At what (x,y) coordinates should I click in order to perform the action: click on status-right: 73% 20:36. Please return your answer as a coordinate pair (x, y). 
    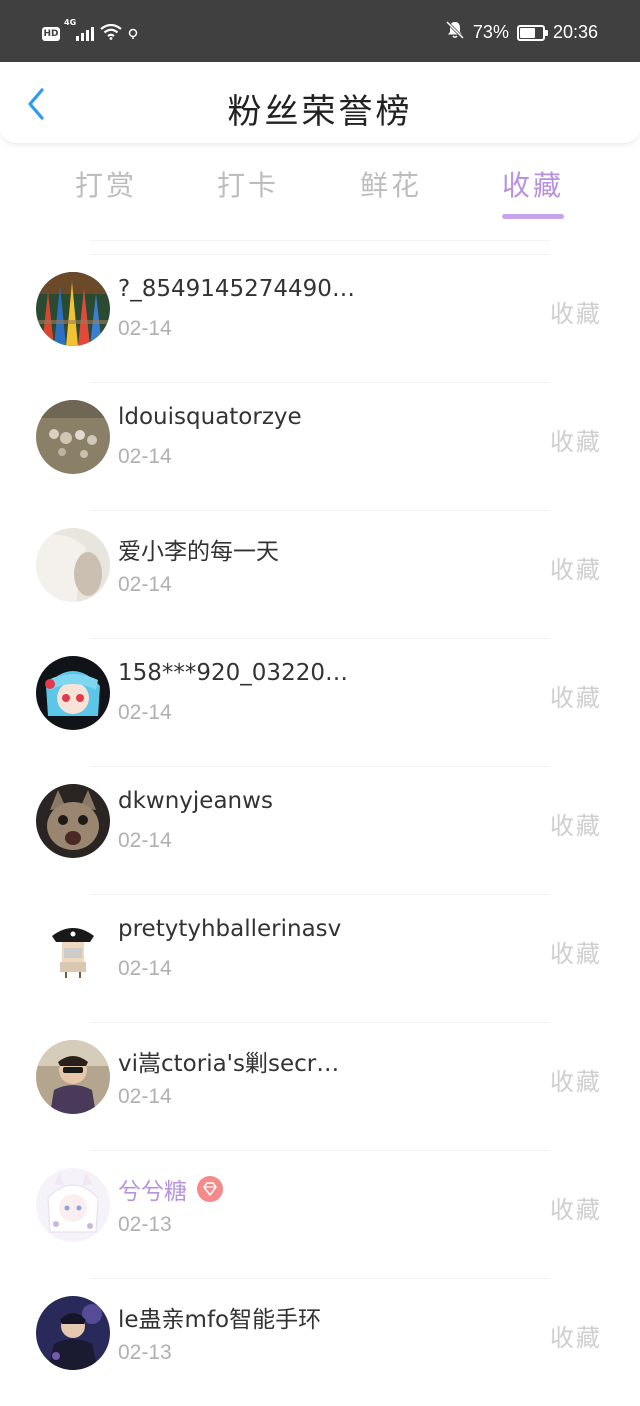
    Looking at the image, I should click on (521, 32).